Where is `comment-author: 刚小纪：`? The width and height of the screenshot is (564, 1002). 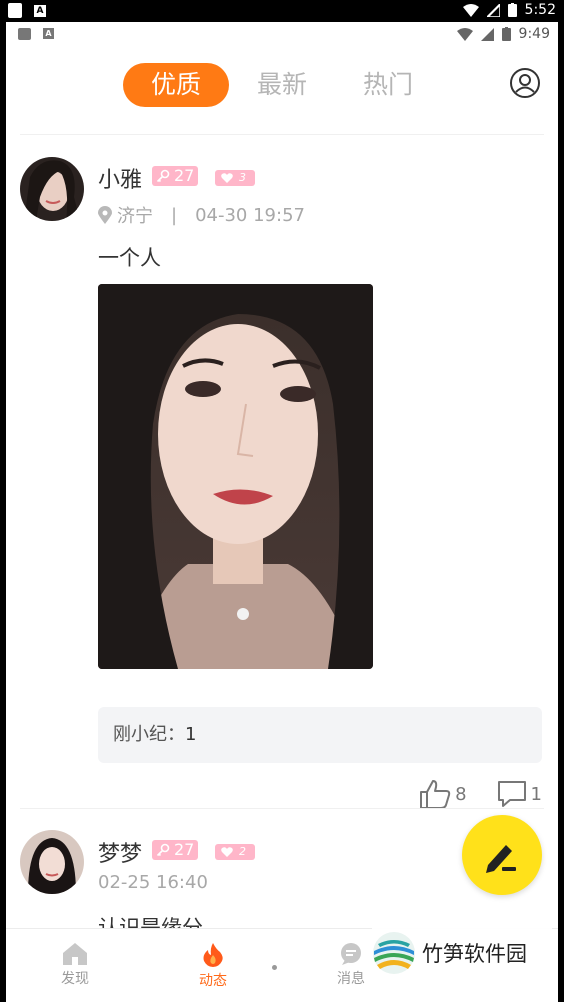 comment-author: 刚小纪： is located at coordinates (149, 734).